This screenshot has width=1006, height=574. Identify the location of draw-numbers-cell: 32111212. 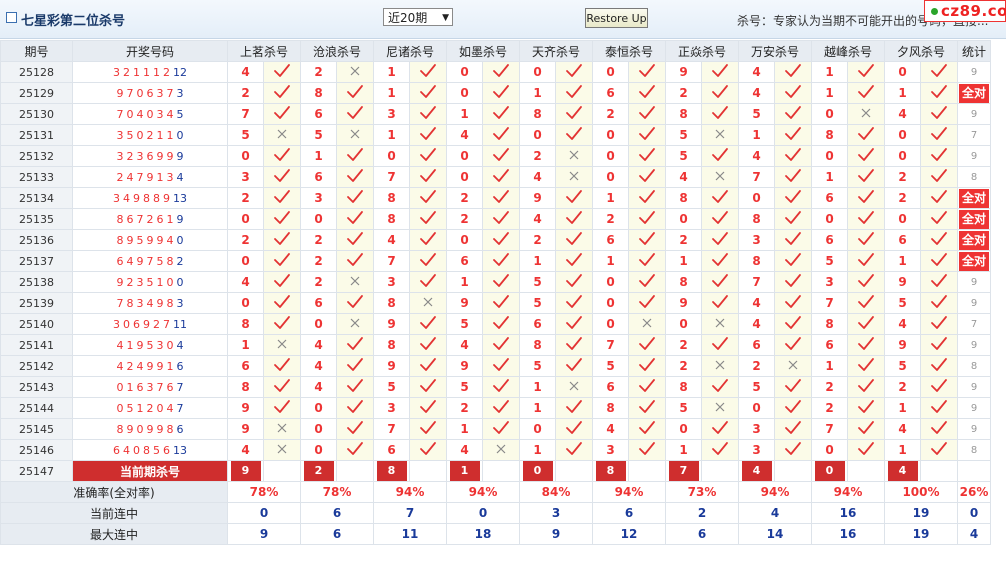
(150, 72).